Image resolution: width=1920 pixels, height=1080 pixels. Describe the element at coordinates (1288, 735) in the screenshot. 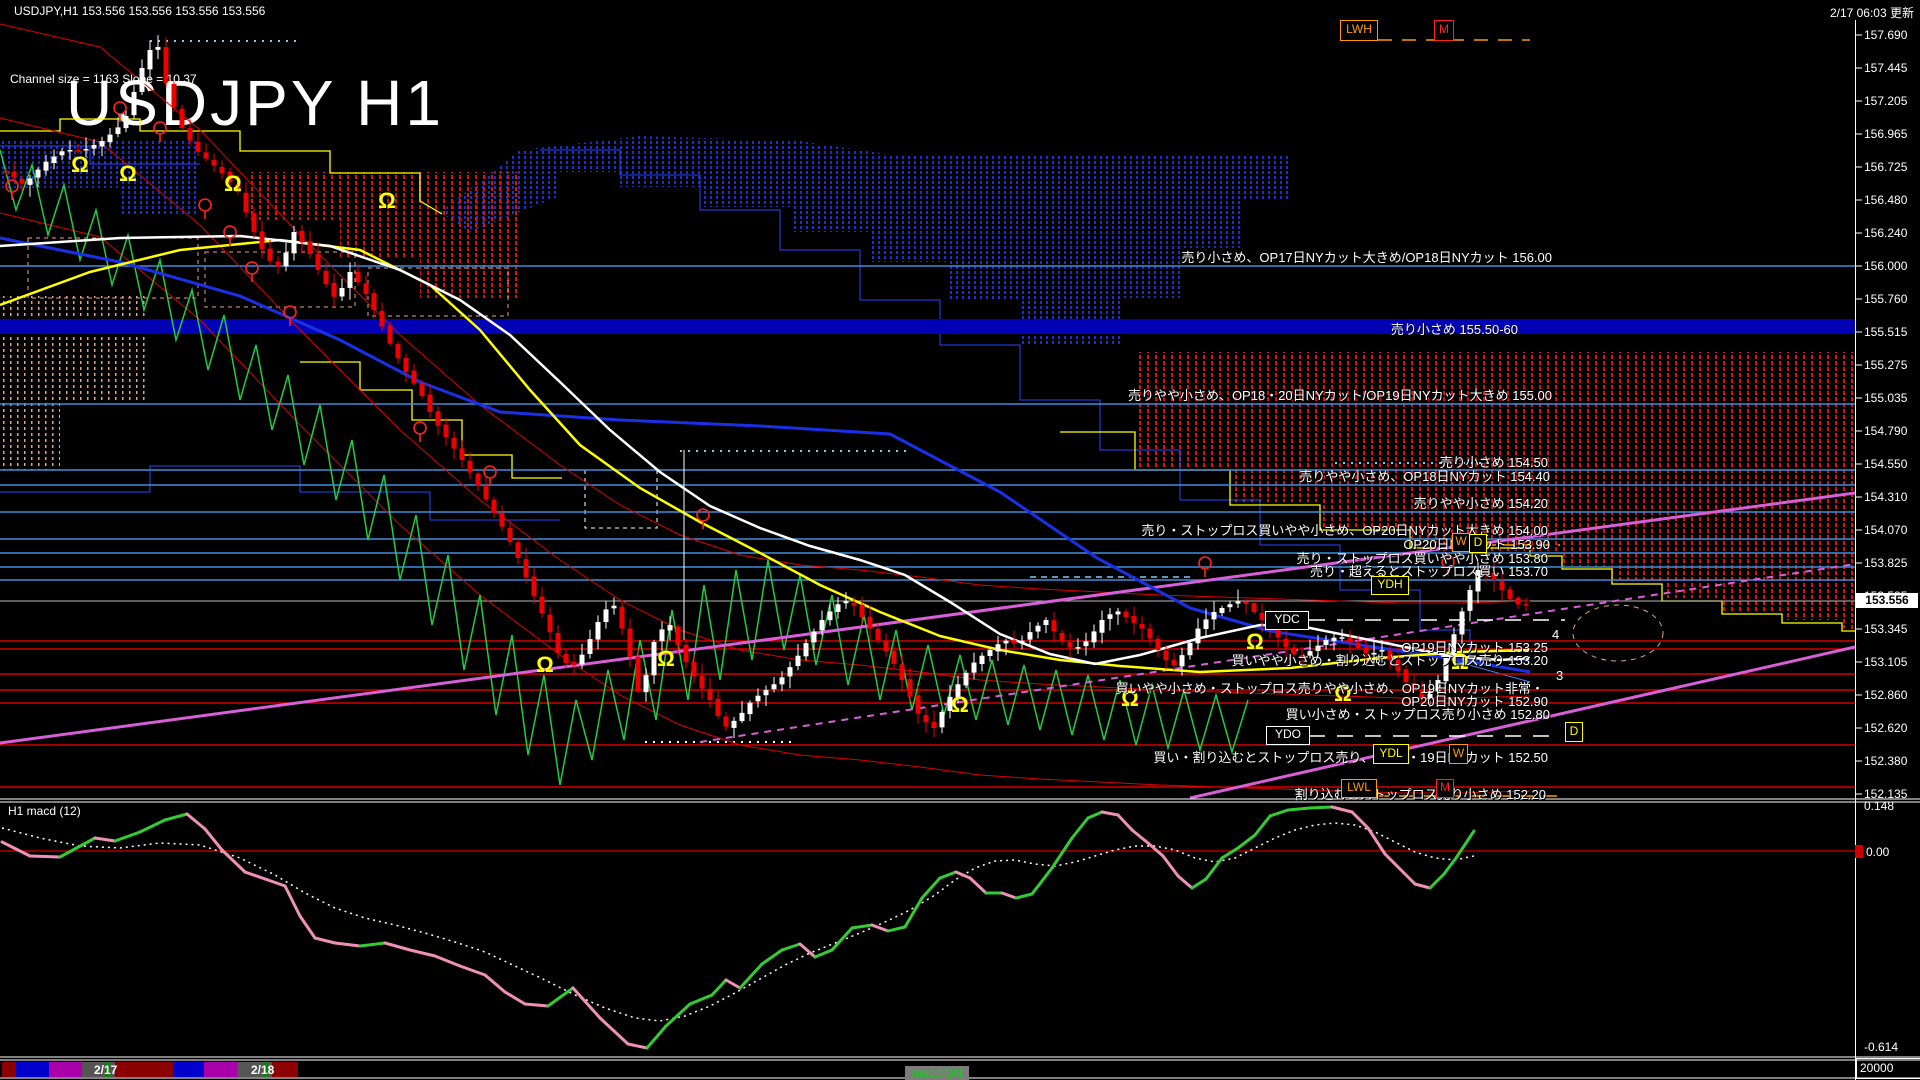

I see `chart-object-label-ydo: YDO` at that location.